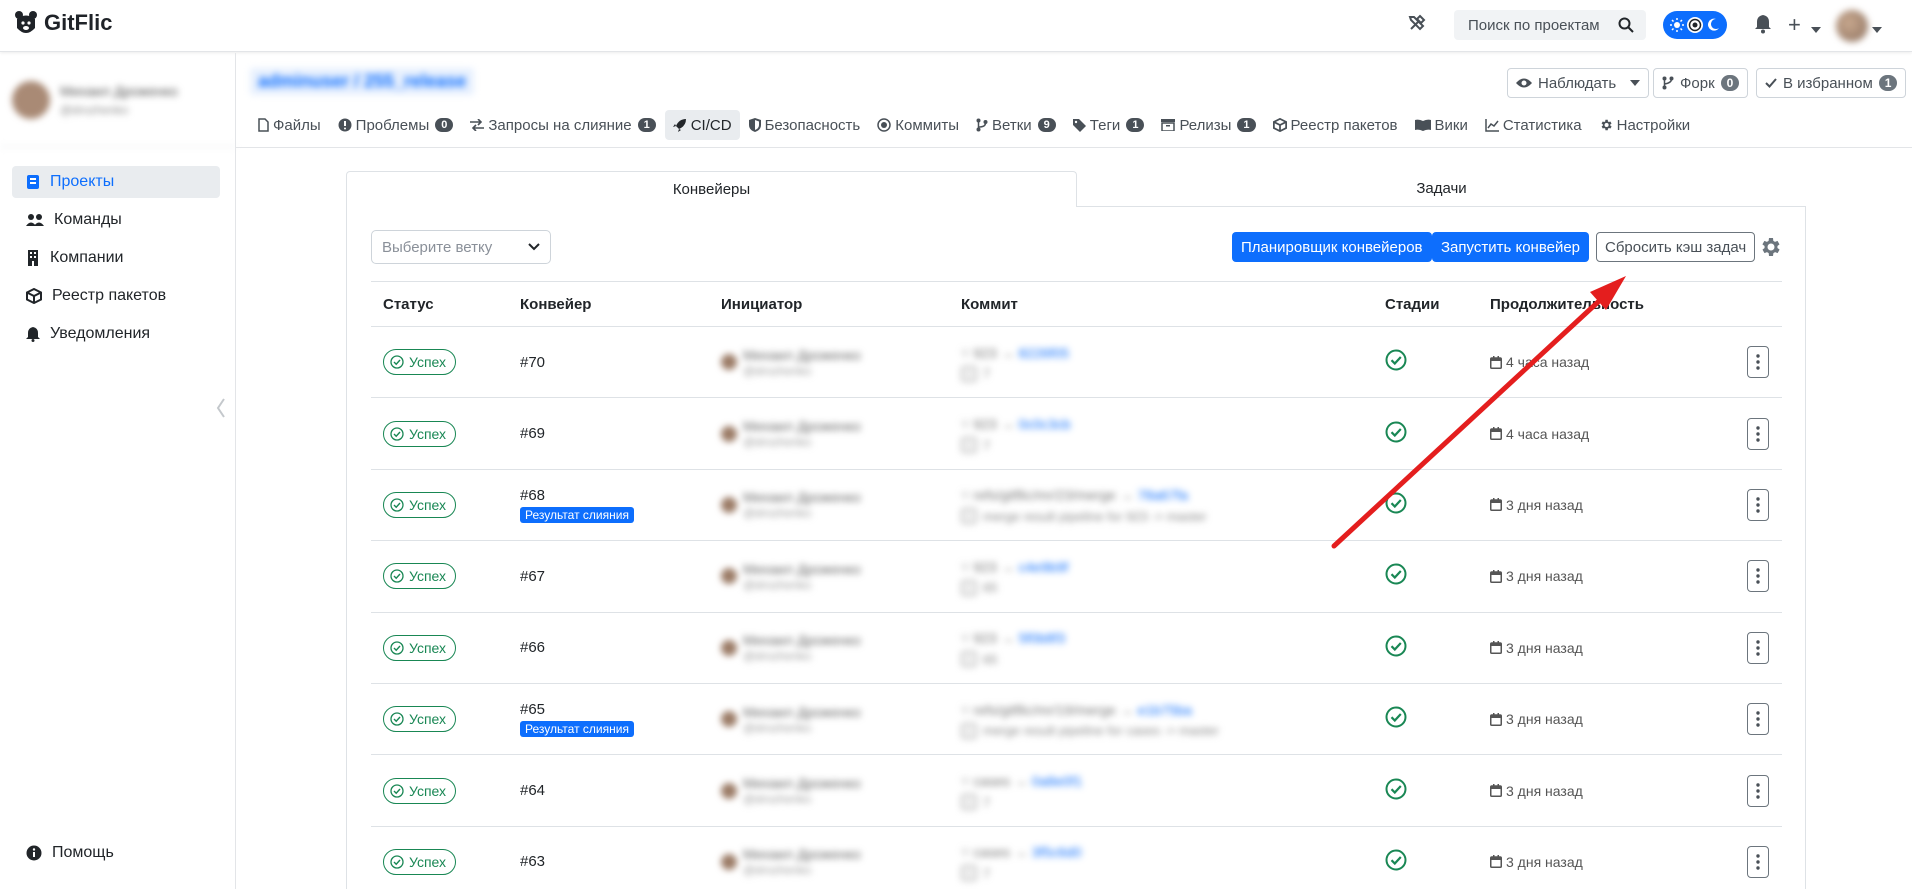 This screenshot has height=889, width=1912. What do you see at coordinates (1015, 353) in the screenshot?
I see `commit-ref: ⑂ 923 → 8226f05` at bounding box center [1015, 353].